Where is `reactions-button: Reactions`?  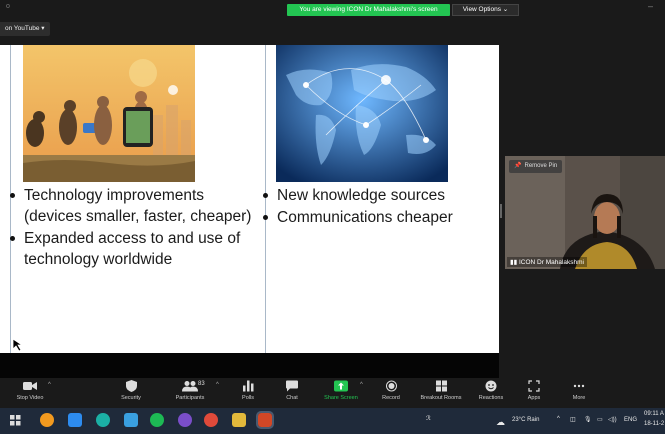 reactions-button: Reactions is located at coordinates (491, 390).